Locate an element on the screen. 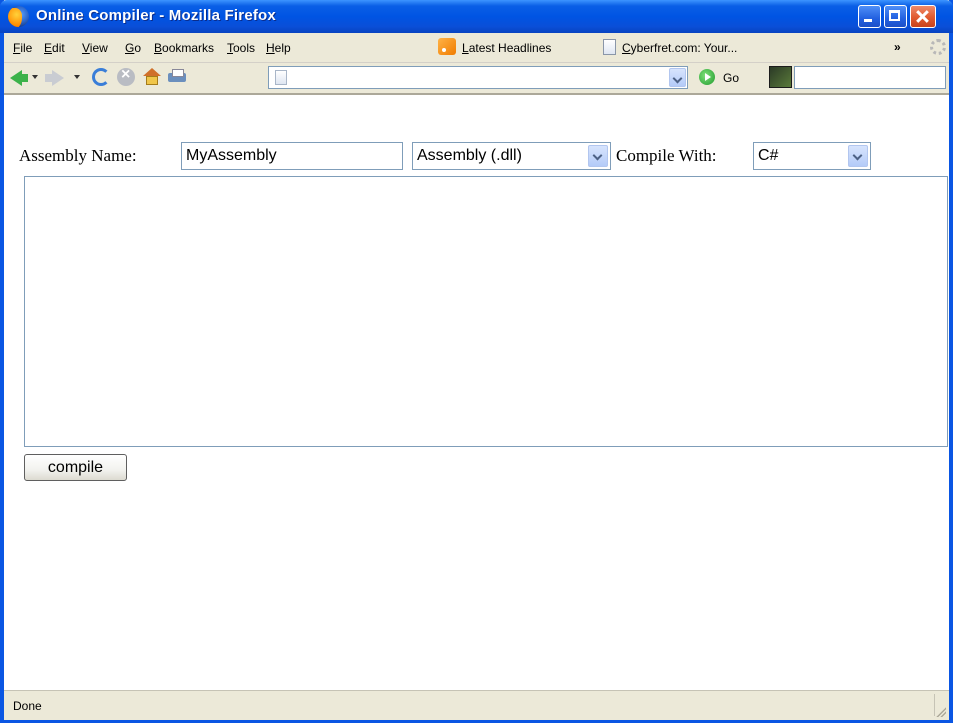 This screenshot has width=953, height=723. url-history-dropdown-button is located at coordinates (677, 77).